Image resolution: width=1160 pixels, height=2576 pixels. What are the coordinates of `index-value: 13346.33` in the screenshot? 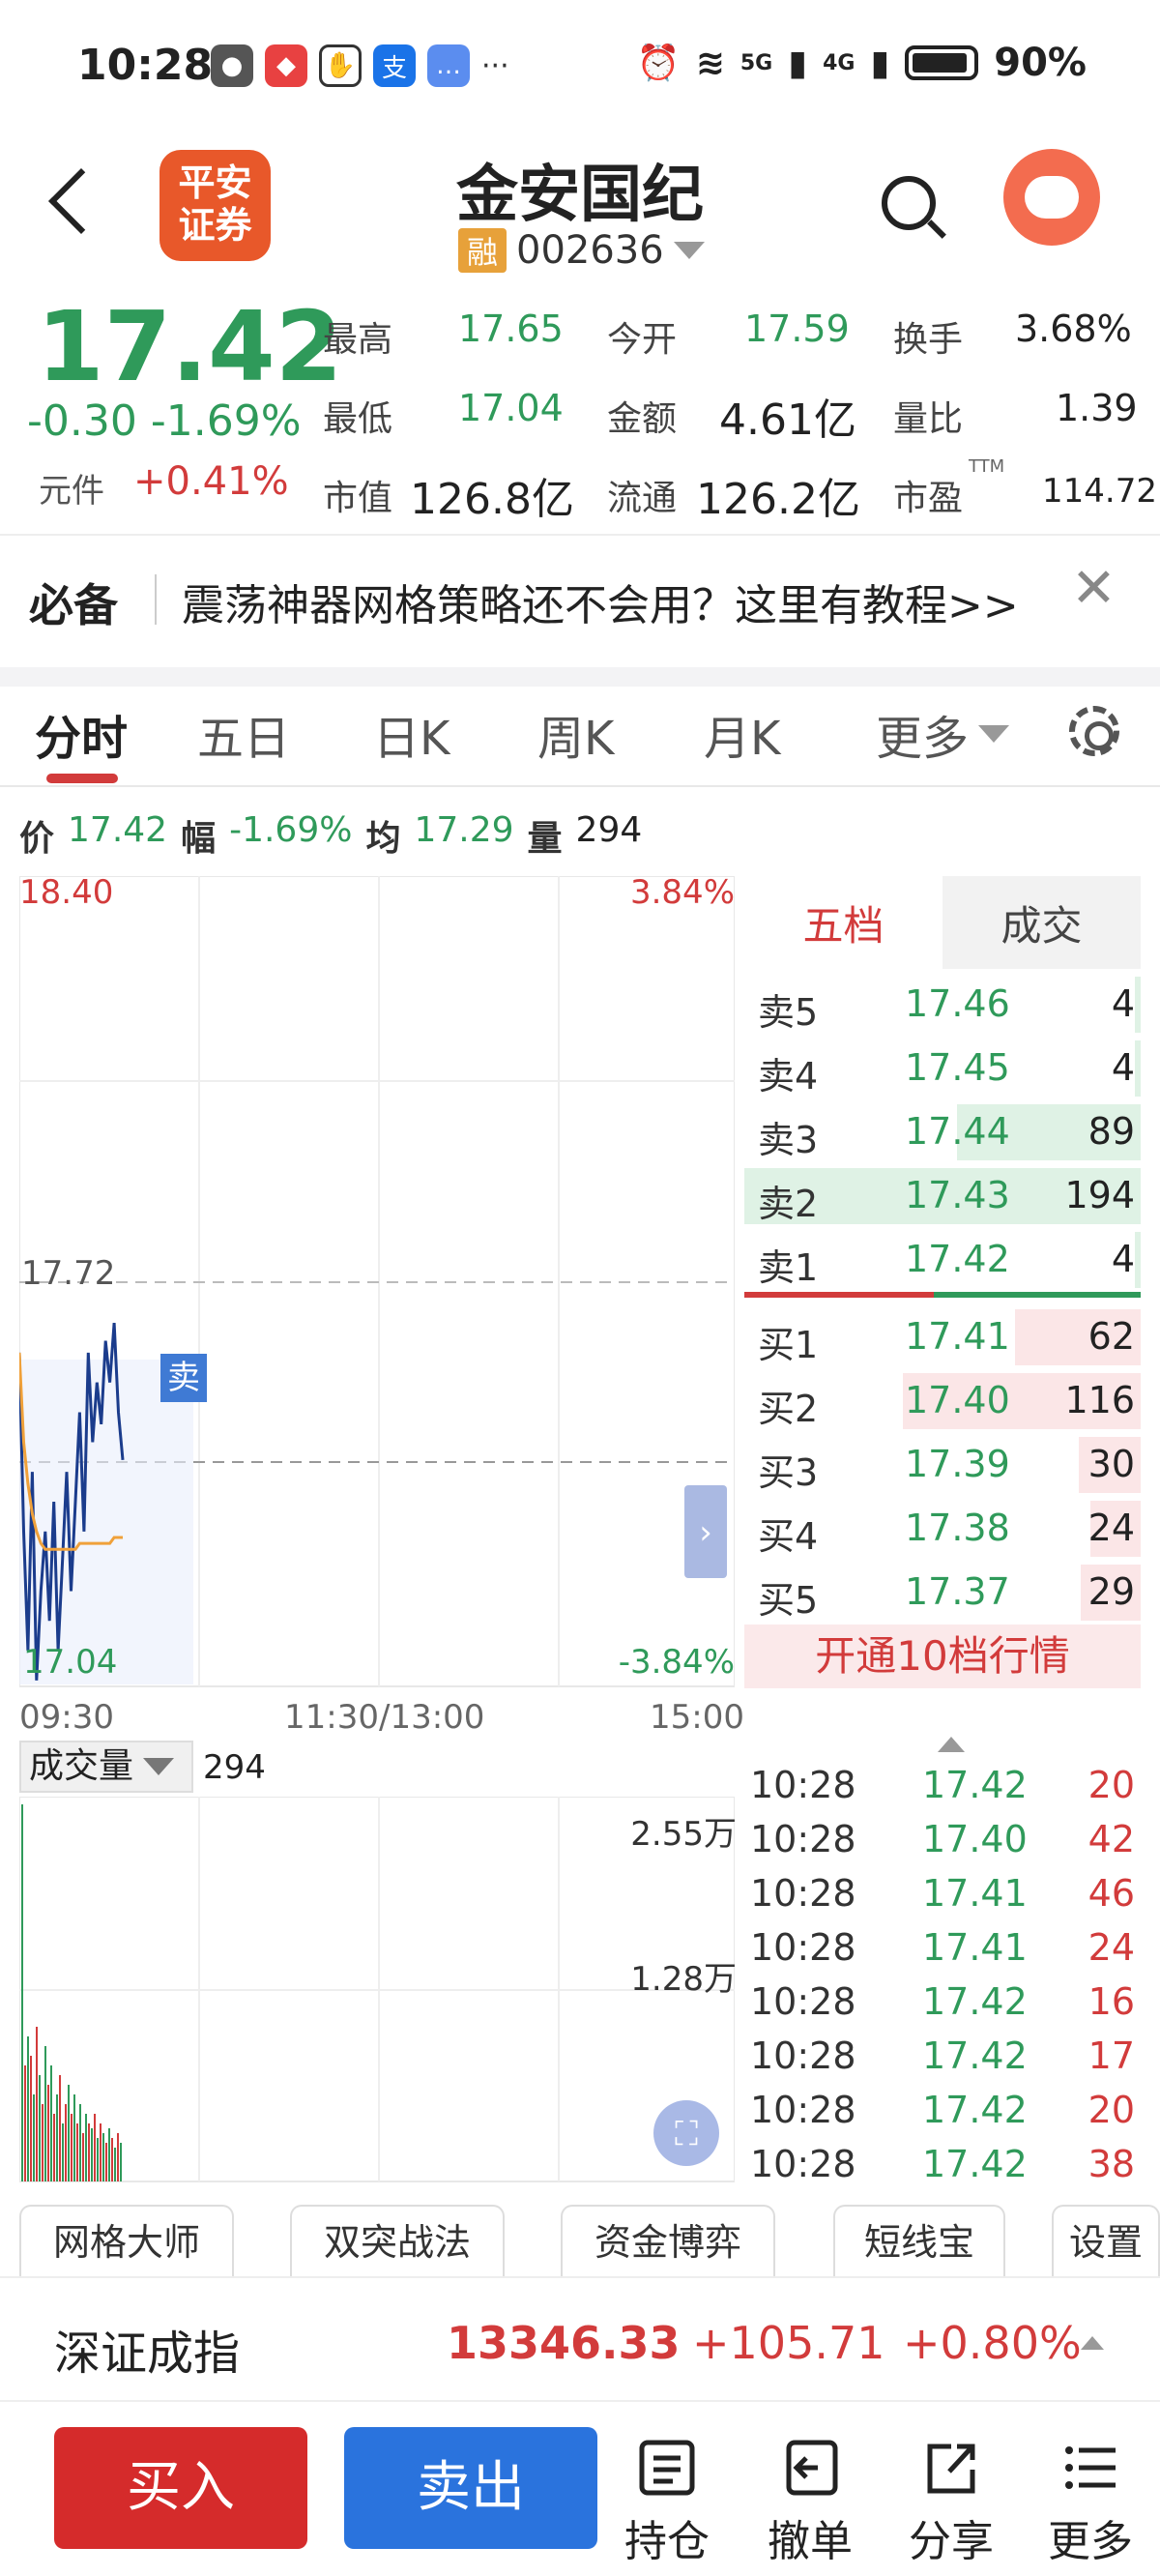 It's located at (564, 2343).